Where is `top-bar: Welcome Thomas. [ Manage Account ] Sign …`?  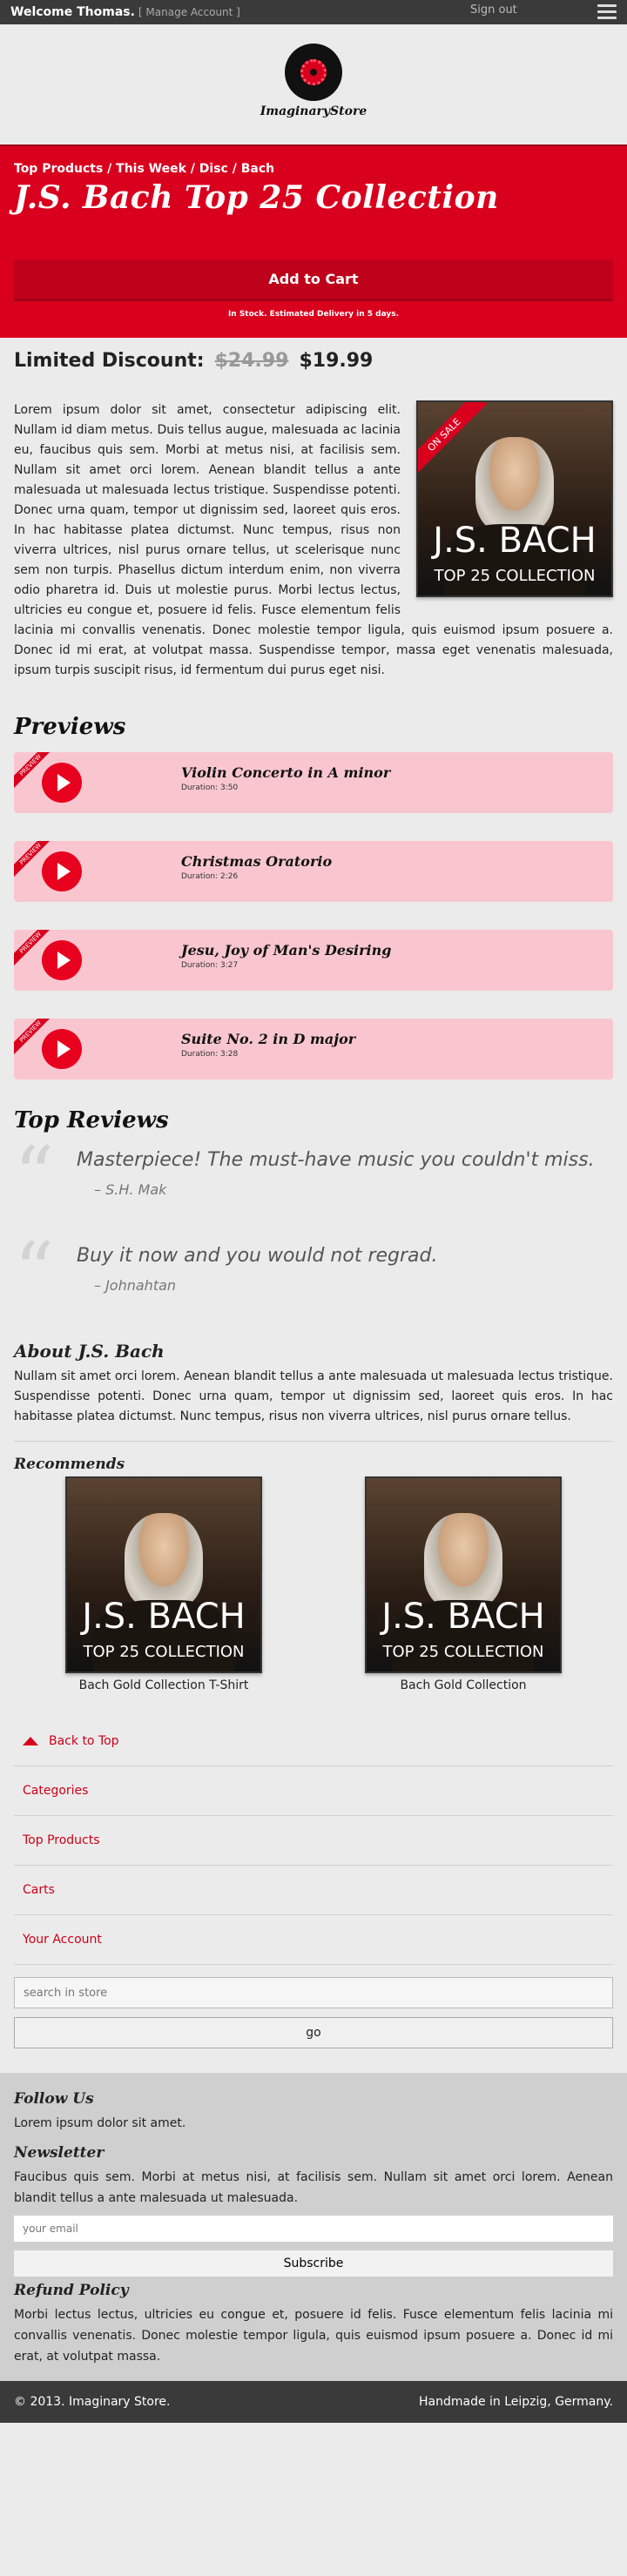
top-bar: Welcome Thomas. [ Manage Account ] Sign … is located at coordinates (313, 12).